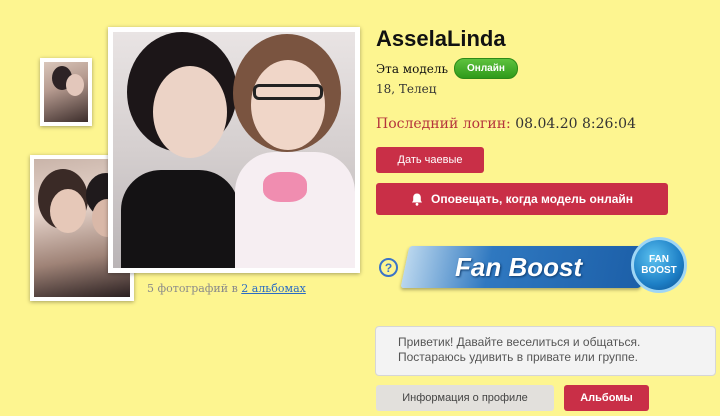 The height and width of the screenshot is (416, 720). I want to click on albums-link: 2 альбомах, so click(273, 288).